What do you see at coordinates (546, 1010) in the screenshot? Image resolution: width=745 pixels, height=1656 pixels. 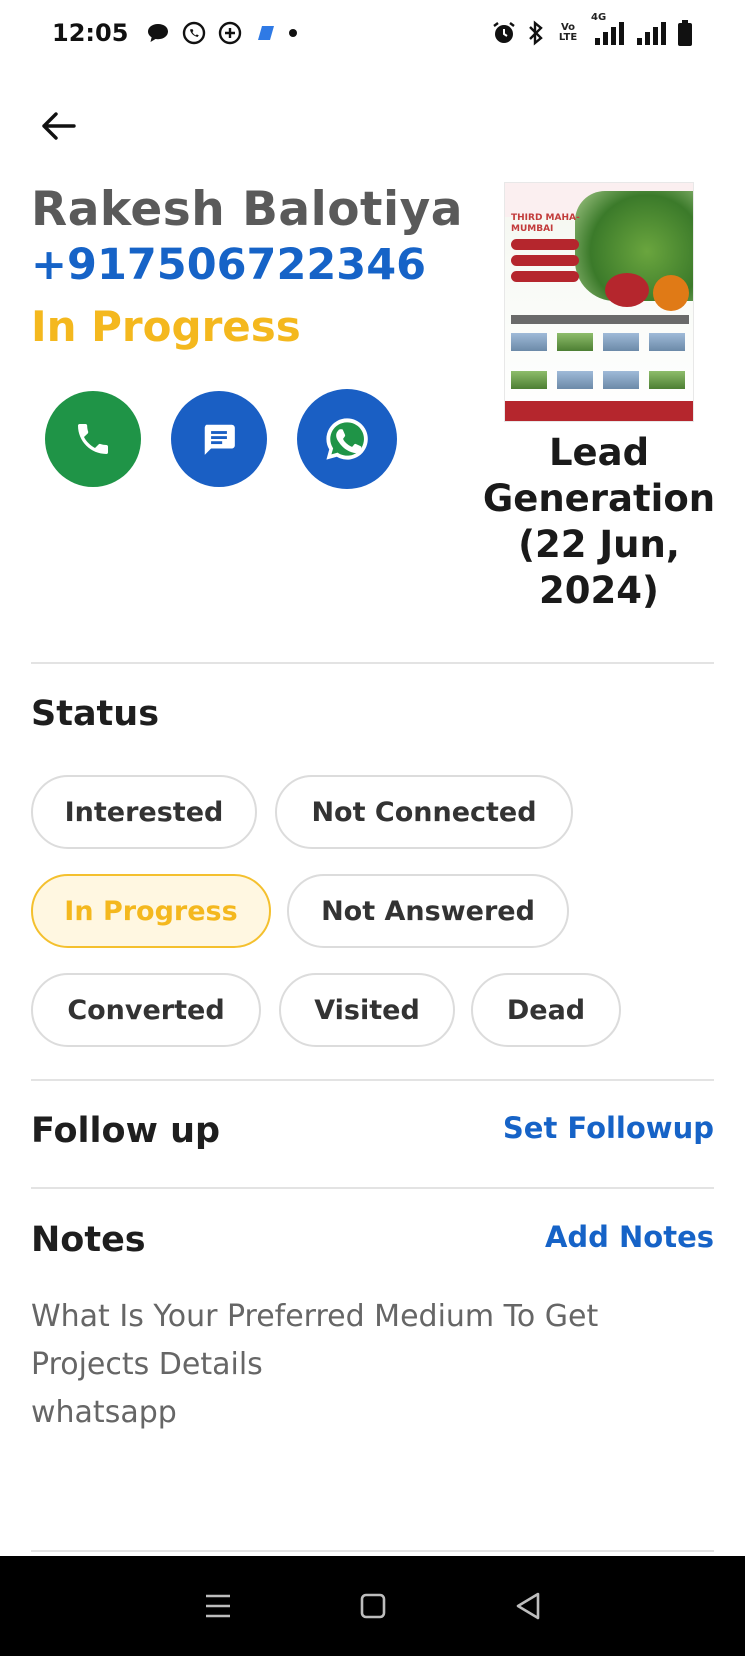 I see `status-chip-dead: Dead` at bounding box center [546, 1010].